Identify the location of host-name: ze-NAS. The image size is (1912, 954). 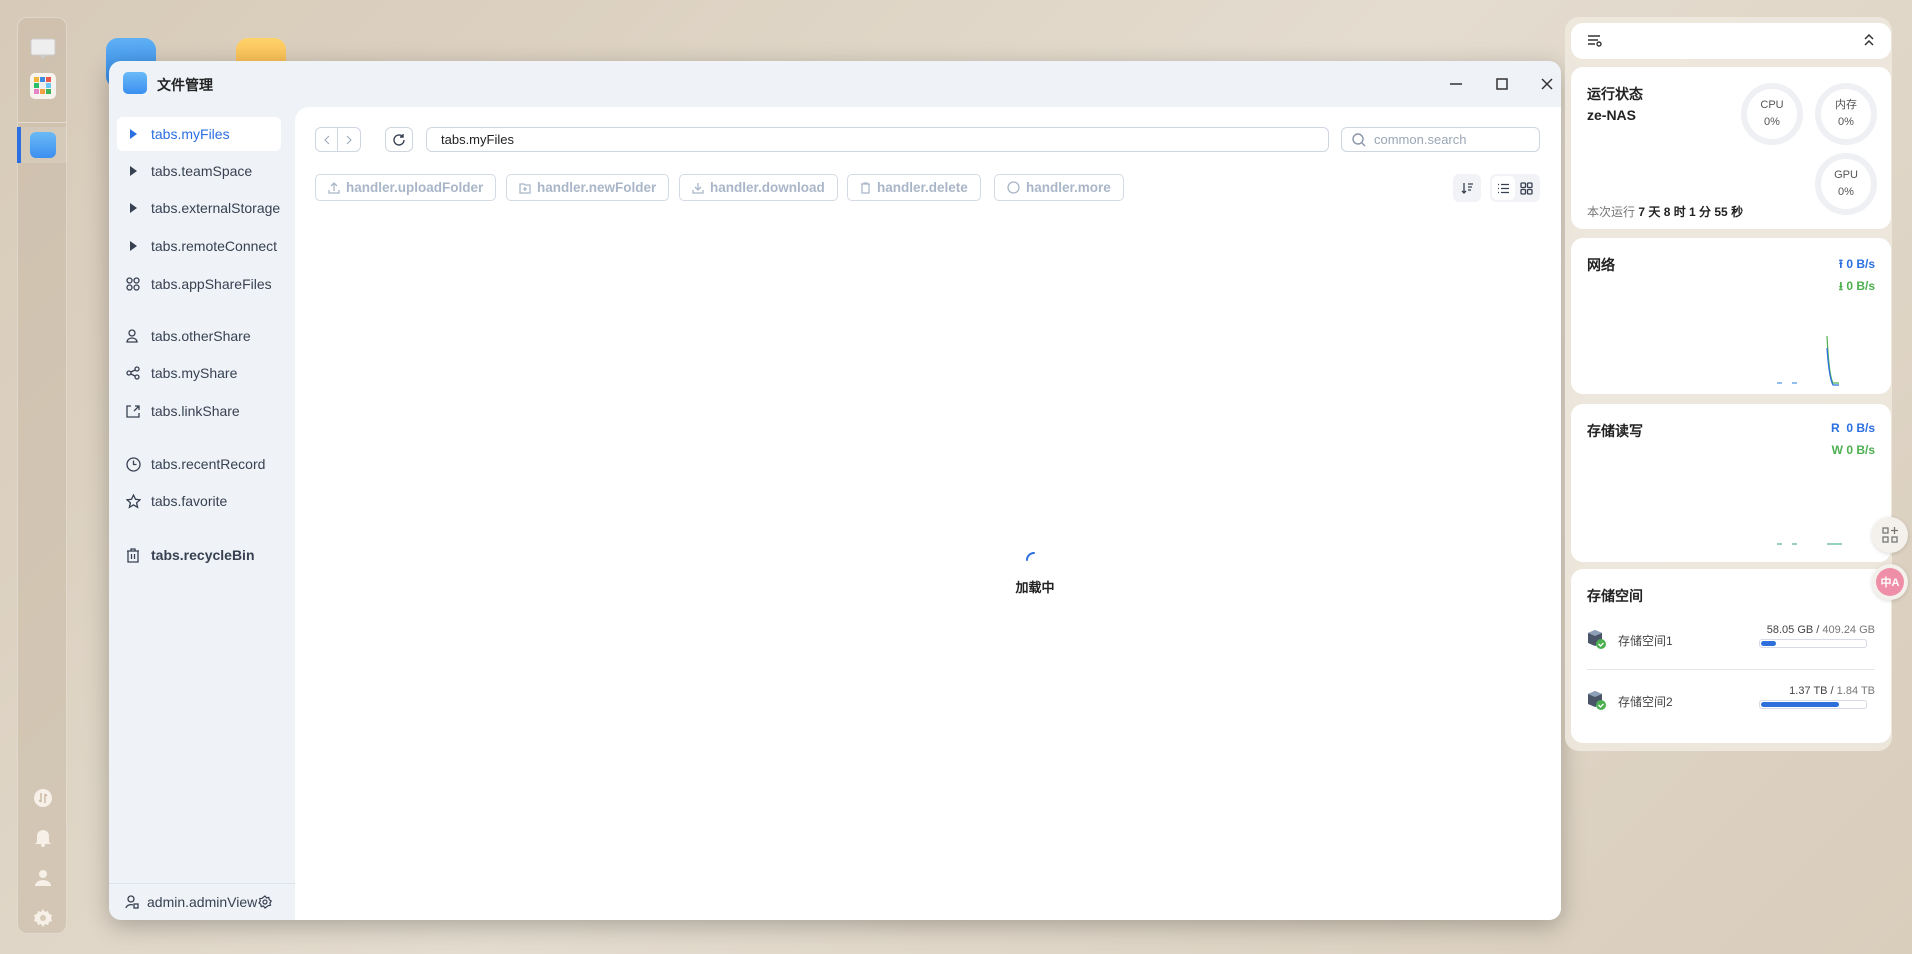
(1612, 115).